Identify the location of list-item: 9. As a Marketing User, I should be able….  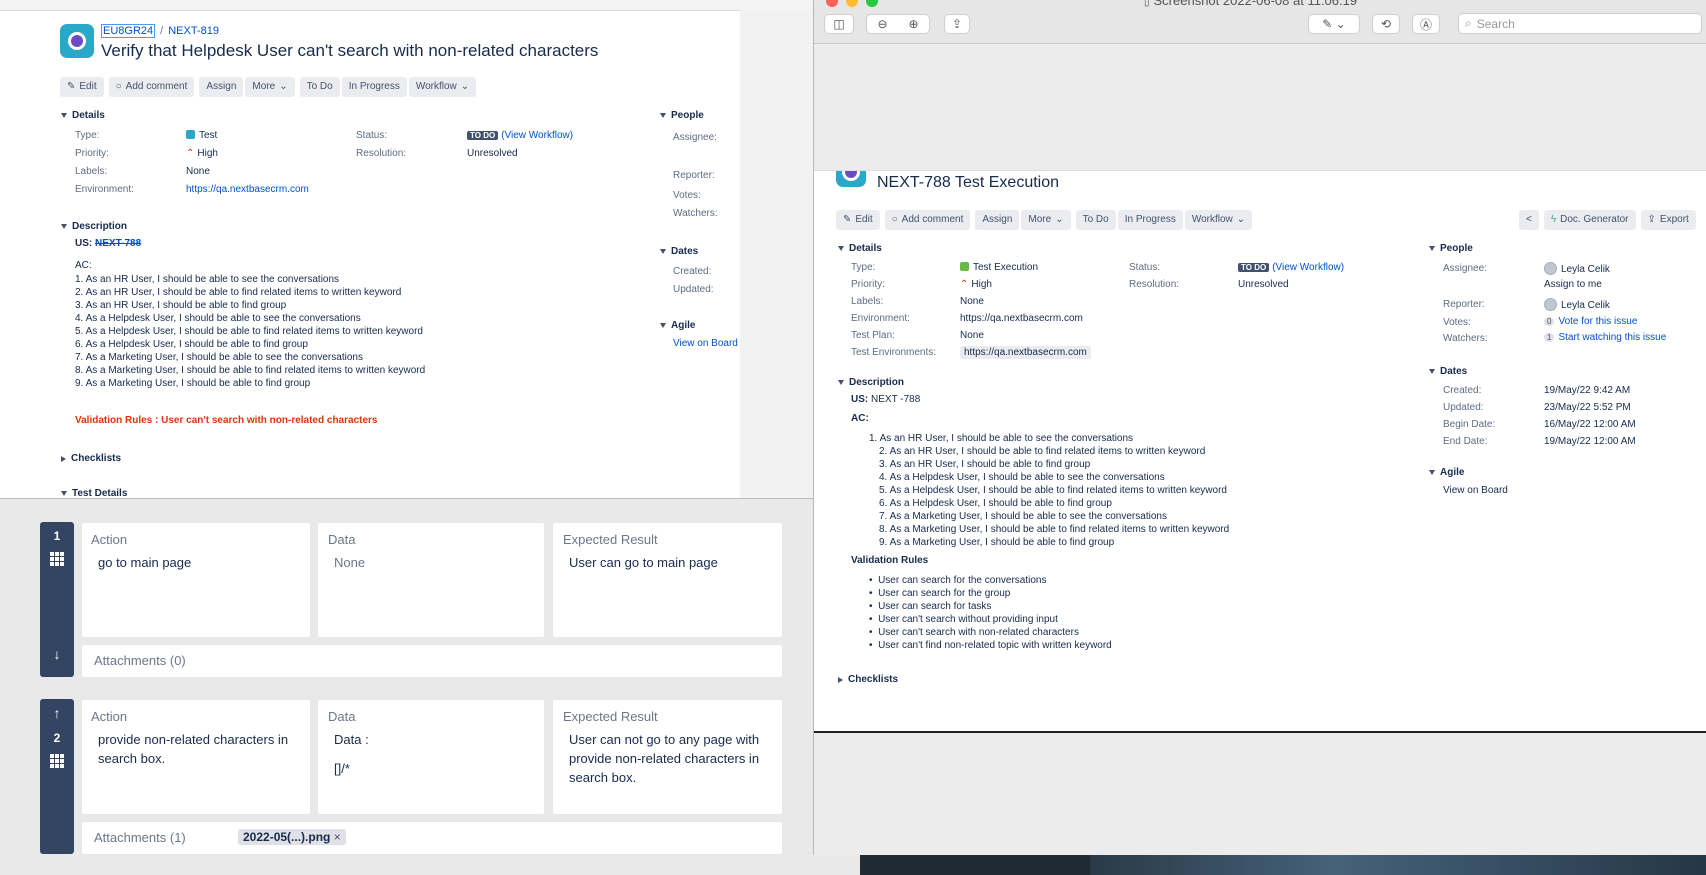
(193, 383).